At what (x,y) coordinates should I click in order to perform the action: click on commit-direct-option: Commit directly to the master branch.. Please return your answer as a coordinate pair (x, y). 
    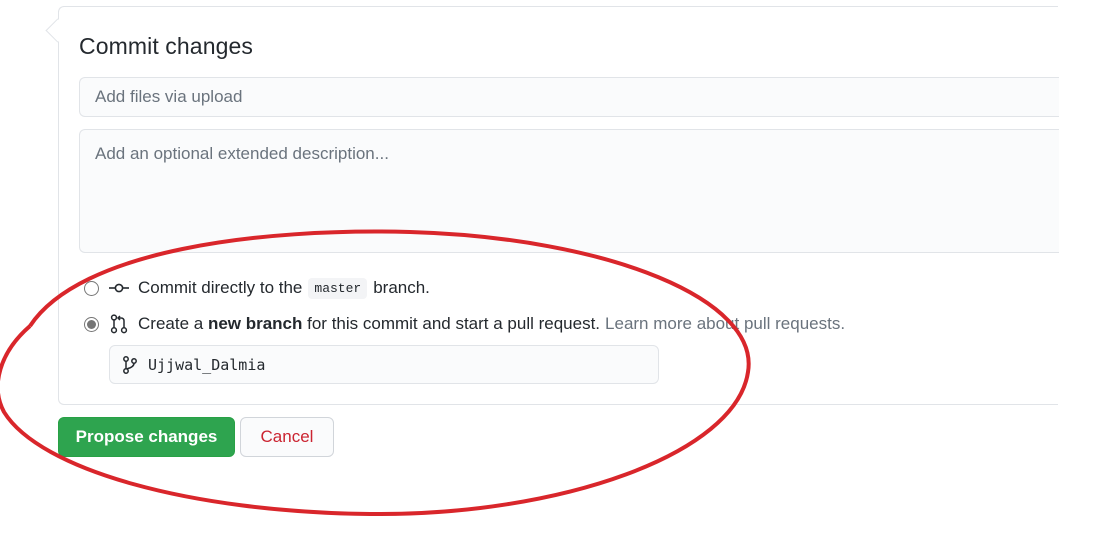
    Looking at the image, I should click on (257, 288).